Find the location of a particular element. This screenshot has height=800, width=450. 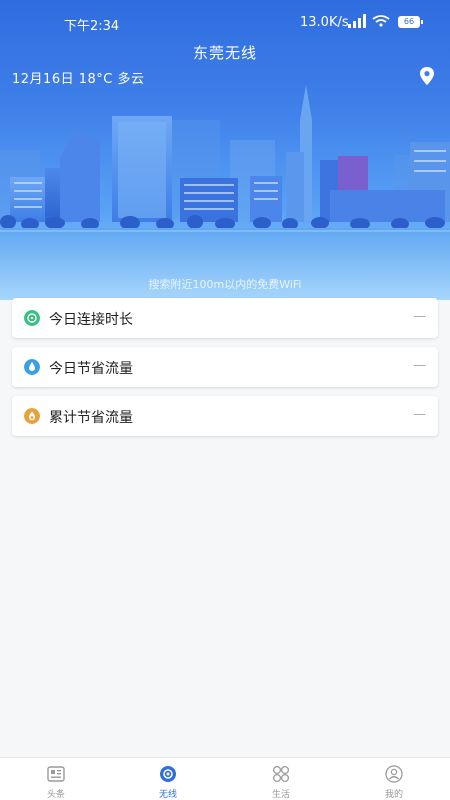

card-saved-traffic-today: 今日节省流量 — is located at coordinates (225, 367).